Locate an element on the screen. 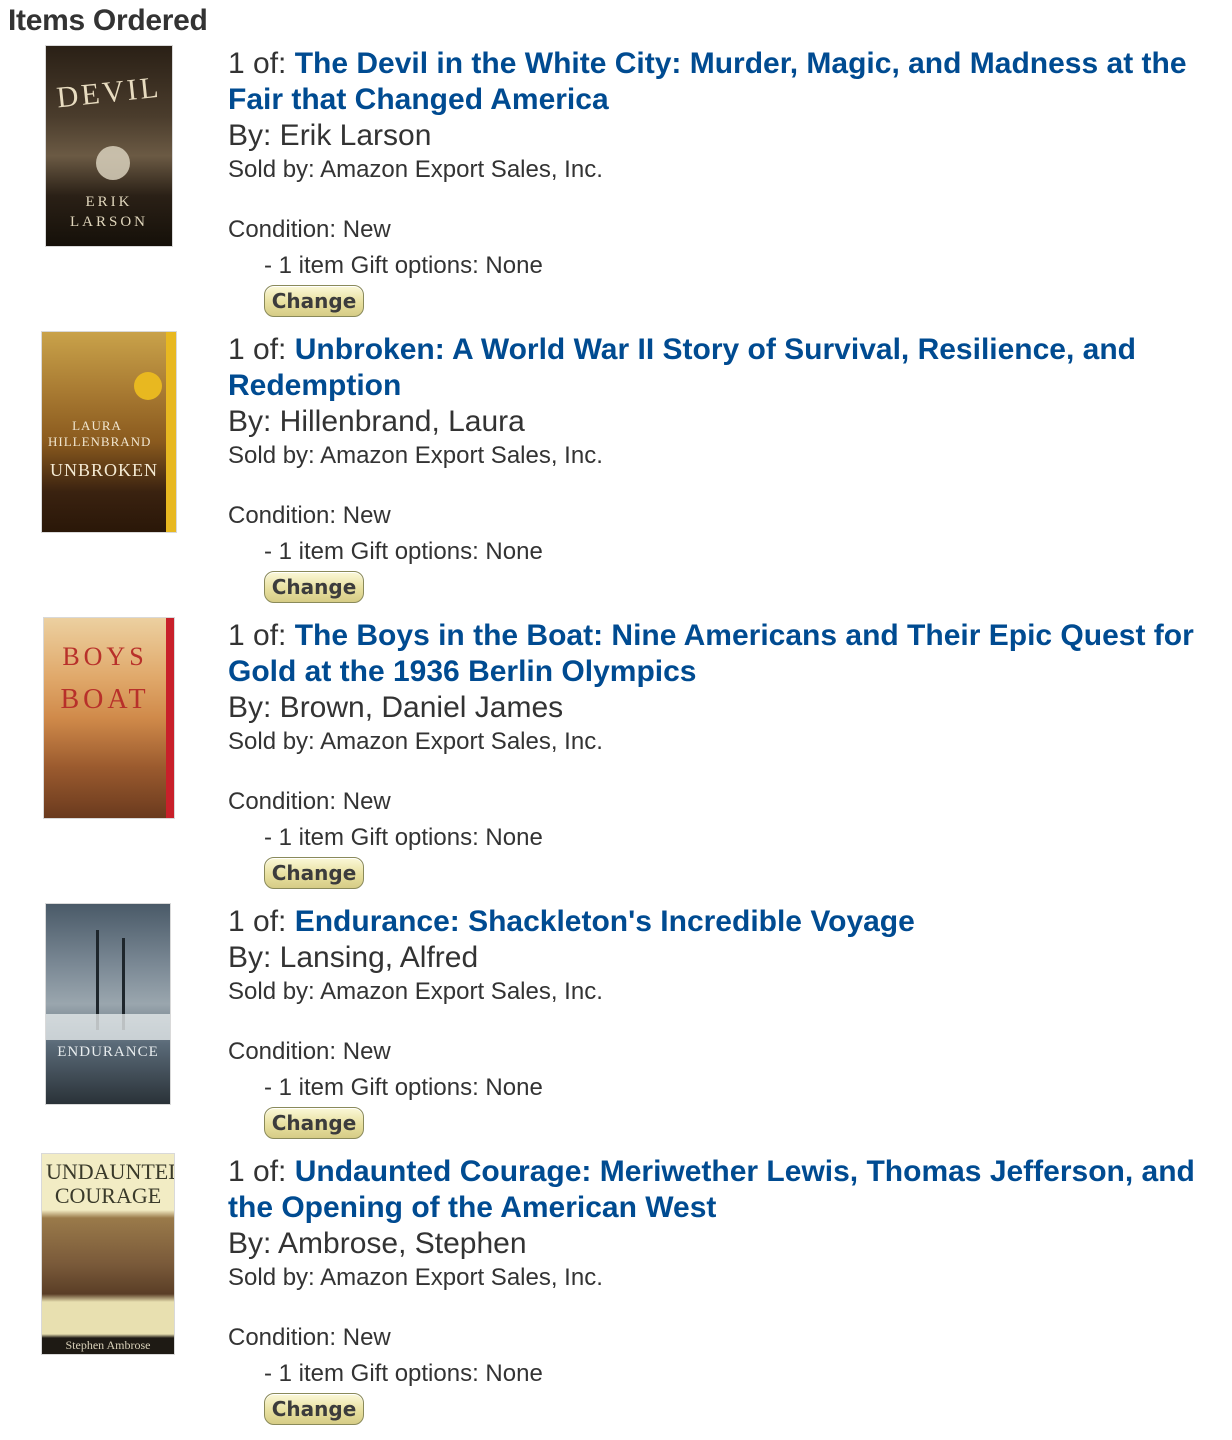 The image size is (1232, 1440). cover-sticker is located at coordinates (148, 386).